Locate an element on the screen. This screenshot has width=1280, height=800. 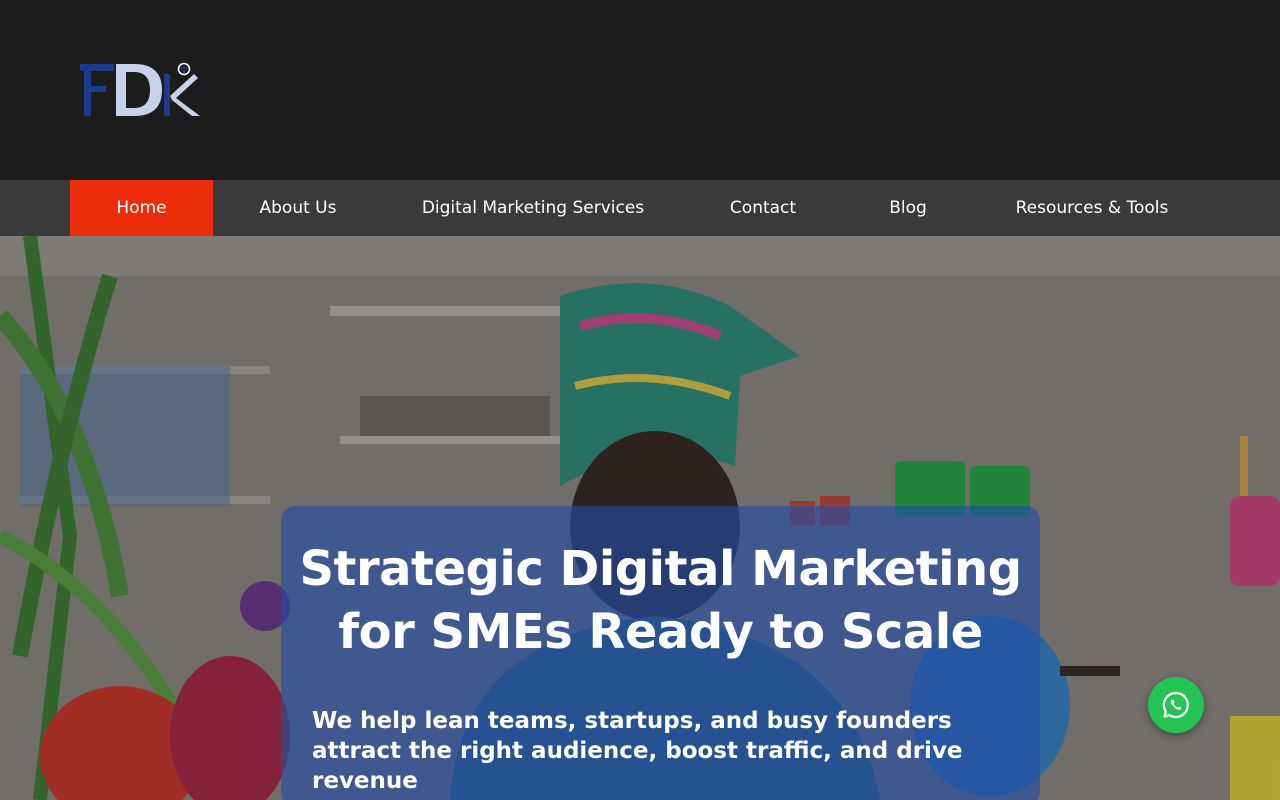
whatsapp-icon is located at coordinates (1175, 705).